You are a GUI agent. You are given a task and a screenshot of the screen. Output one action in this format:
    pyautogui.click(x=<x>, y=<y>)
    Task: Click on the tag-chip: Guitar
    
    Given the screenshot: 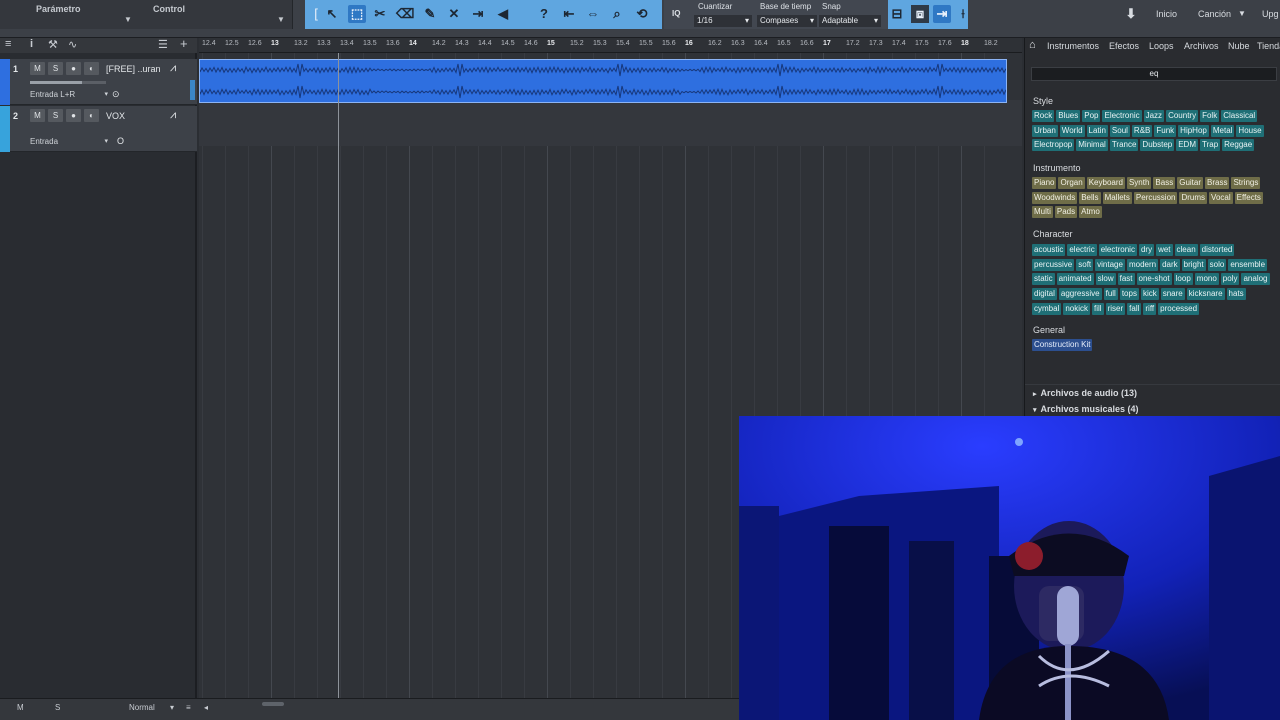 What is the action you would take?
    pyautogui.click(x=1190, y=183)
    